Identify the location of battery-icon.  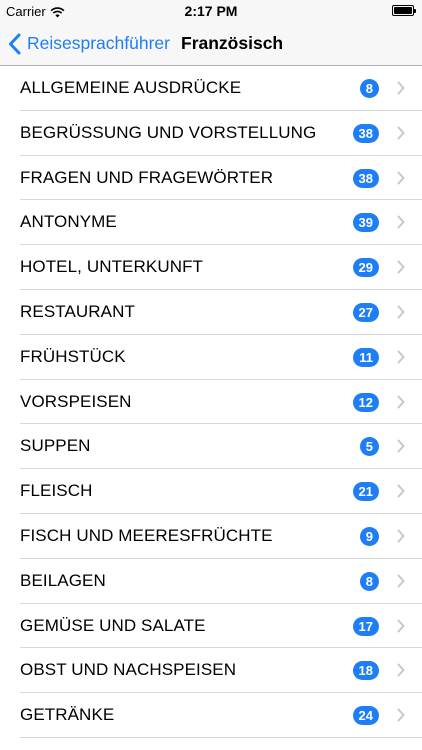
(404, 10).